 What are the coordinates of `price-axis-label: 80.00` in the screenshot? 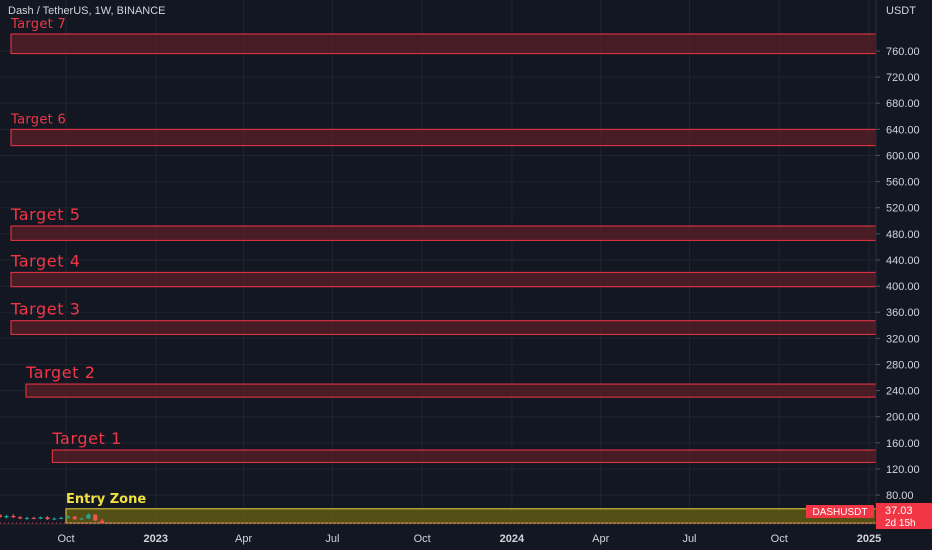 It's located at (900, 496).